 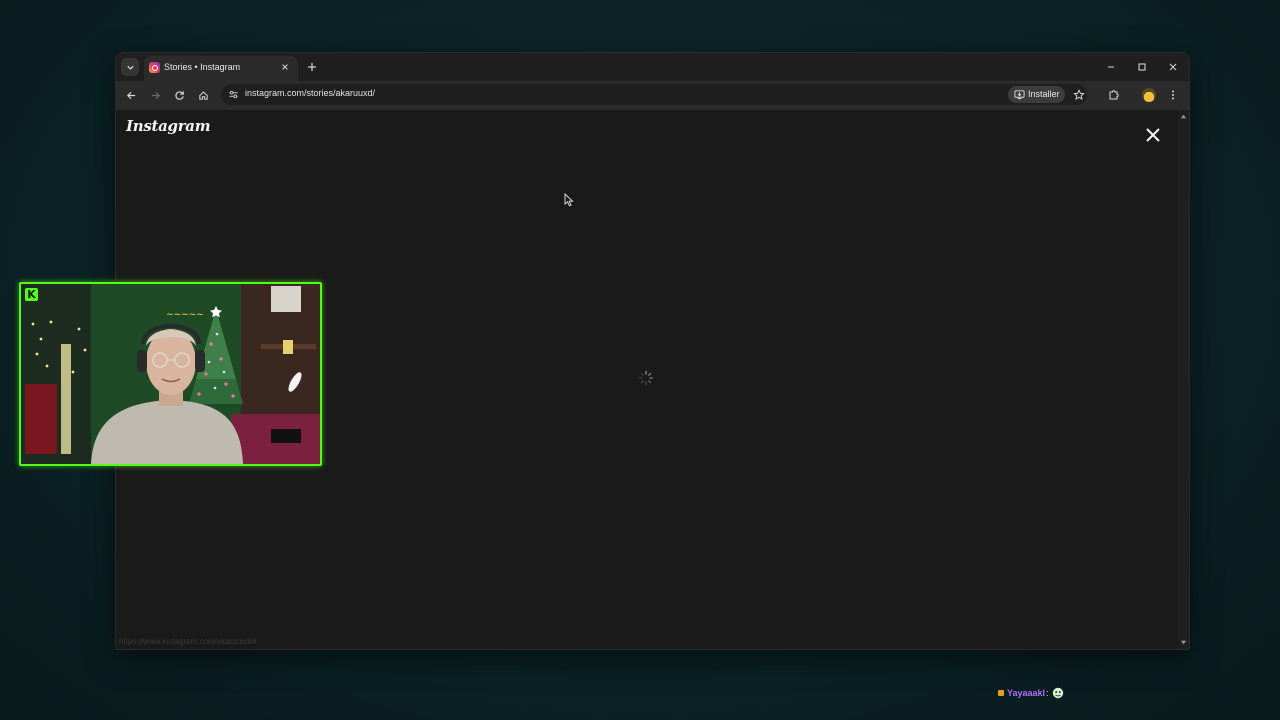 I want to click on bookmark-button, so click(x=1079, y=94).